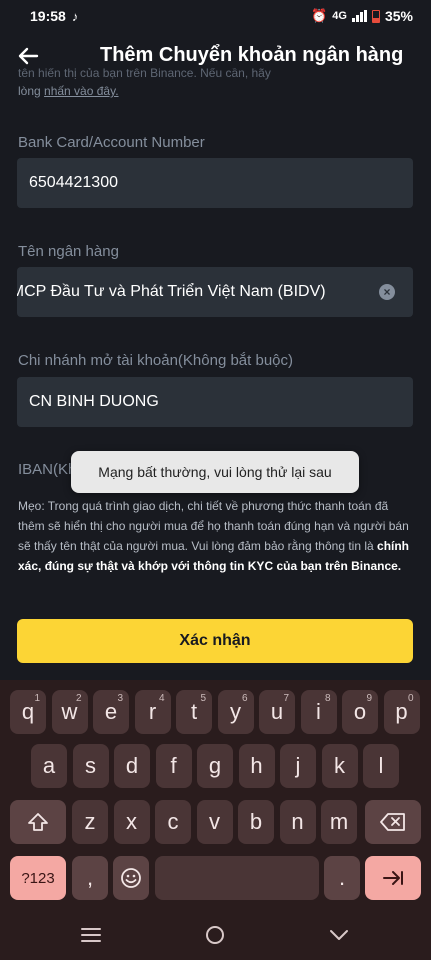 Image resolution: width=431 pixels, height=960 pixels. What do you see at coordinates (215, 402) in the screenshot?
I see `branch-input: CN BINH DUONG` at bounding box center [215, 402].